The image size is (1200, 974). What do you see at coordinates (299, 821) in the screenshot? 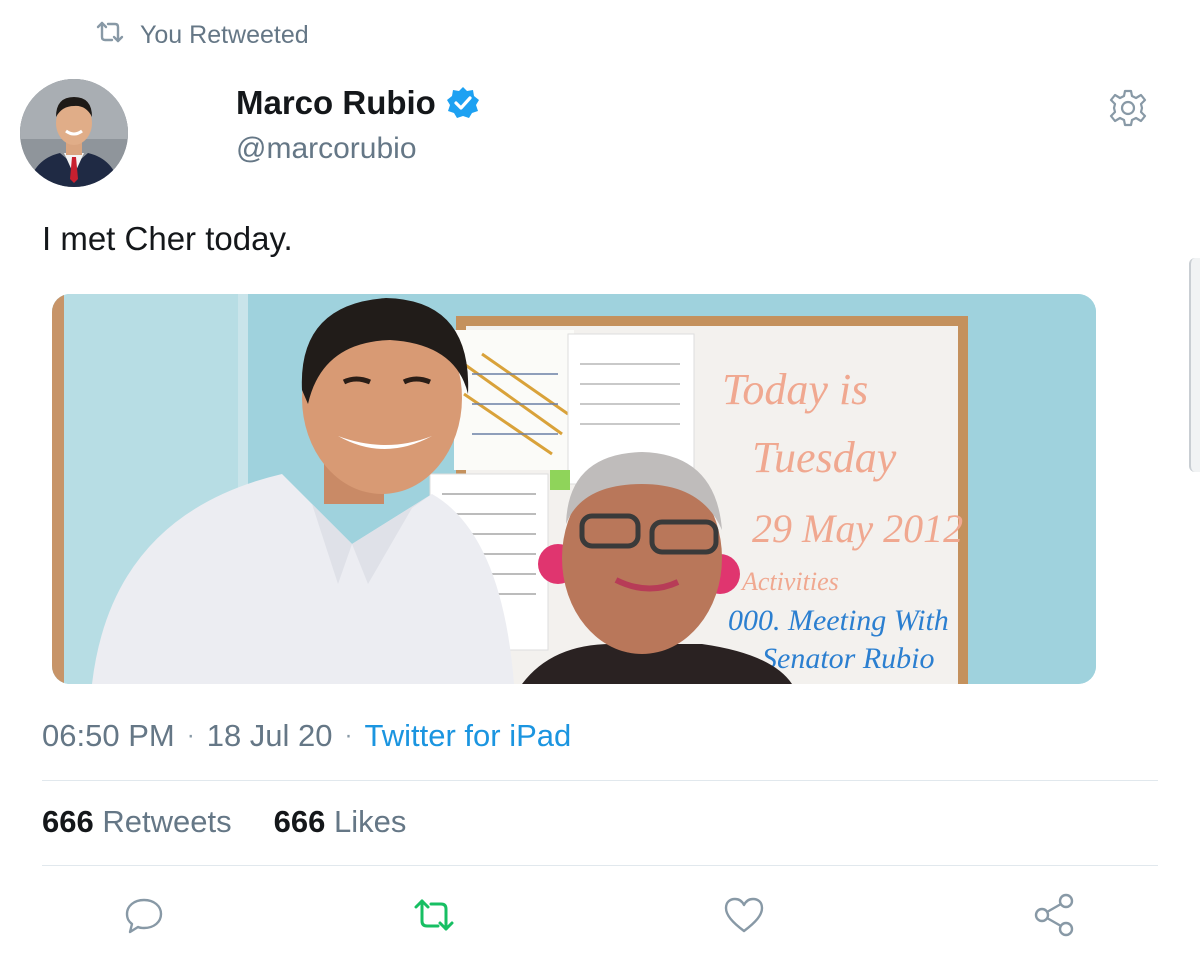
I see `likes-count: 666` at bounding box center [299, 821].